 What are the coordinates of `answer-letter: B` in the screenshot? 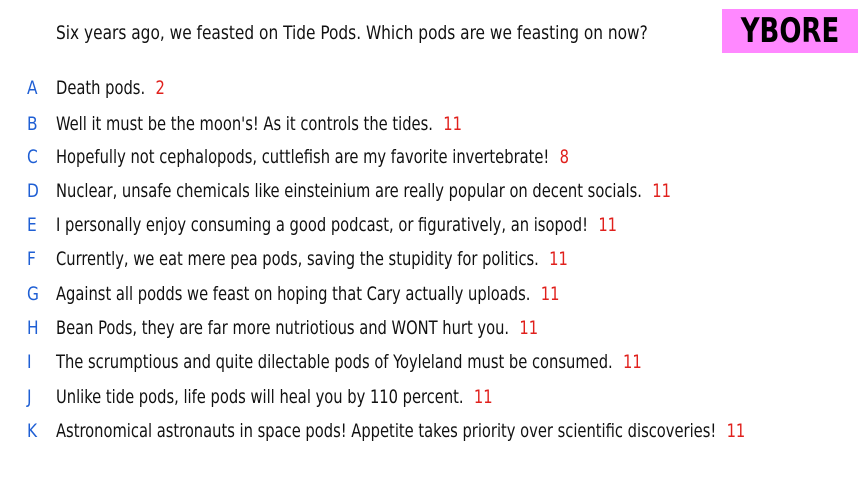 It's located at (32, 124).